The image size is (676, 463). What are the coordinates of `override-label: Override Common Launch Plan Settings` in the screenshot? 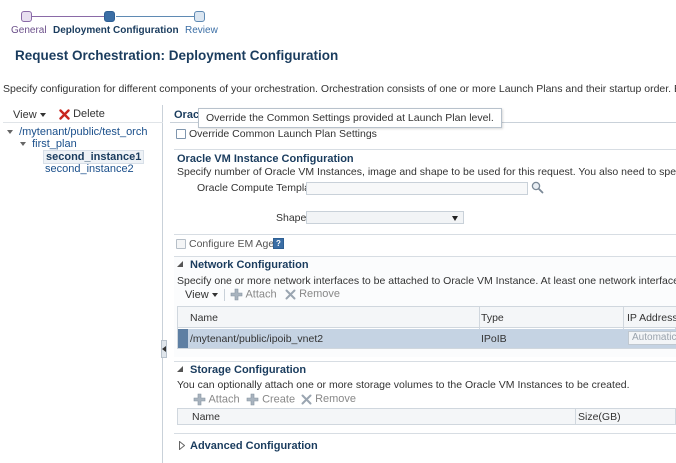 It's located at (283, 134).